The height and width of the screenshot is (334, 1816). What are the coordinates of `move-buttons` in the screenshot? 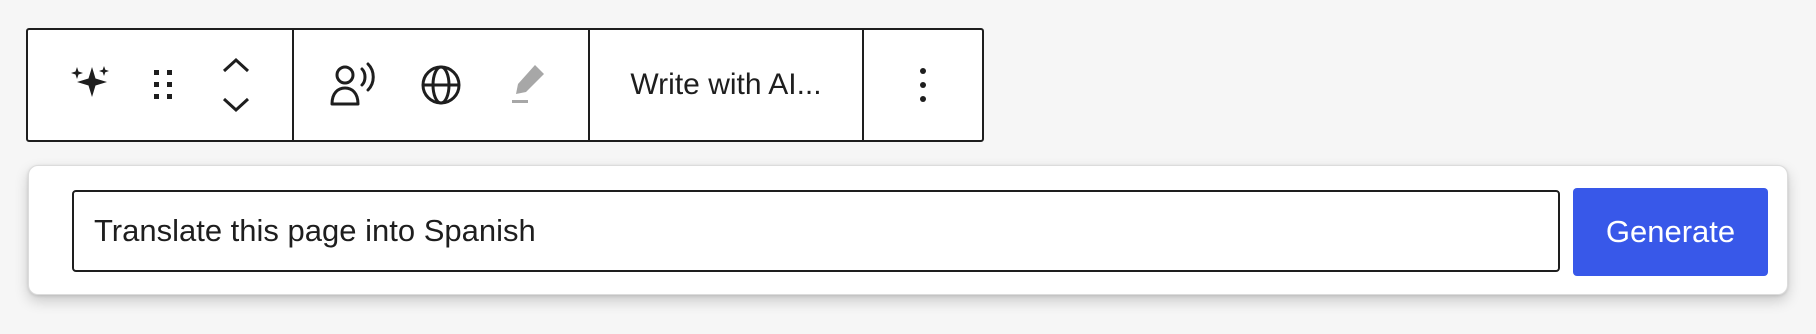 It's located at (236, 85).